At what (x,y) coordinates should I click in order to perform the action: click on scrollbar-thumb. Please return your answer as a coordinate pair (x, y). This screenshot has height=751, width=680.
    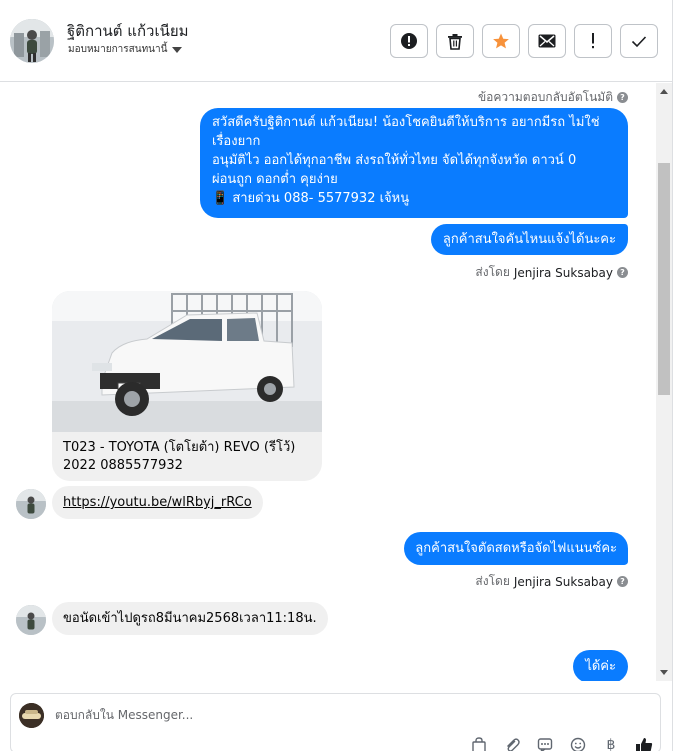
    Looking at the image, I should click on (664, 279).